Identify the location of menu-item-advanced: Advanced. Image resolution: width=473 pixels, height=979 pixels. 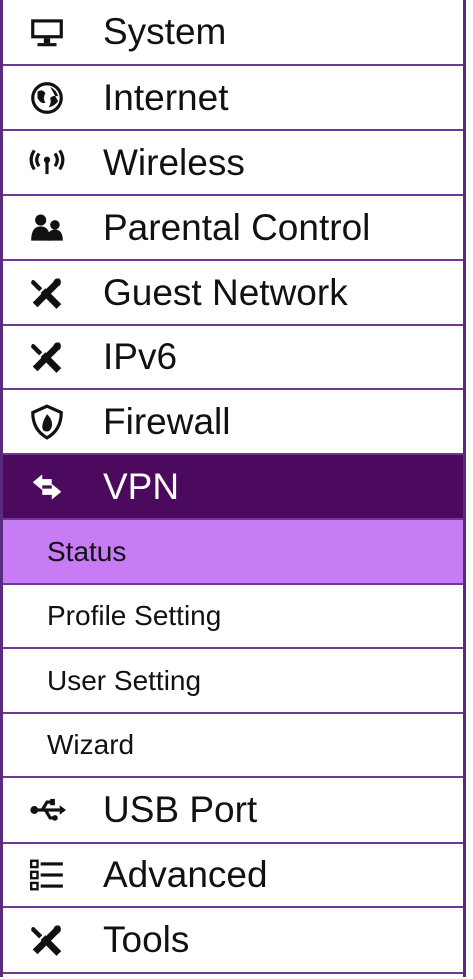
(233, 876).